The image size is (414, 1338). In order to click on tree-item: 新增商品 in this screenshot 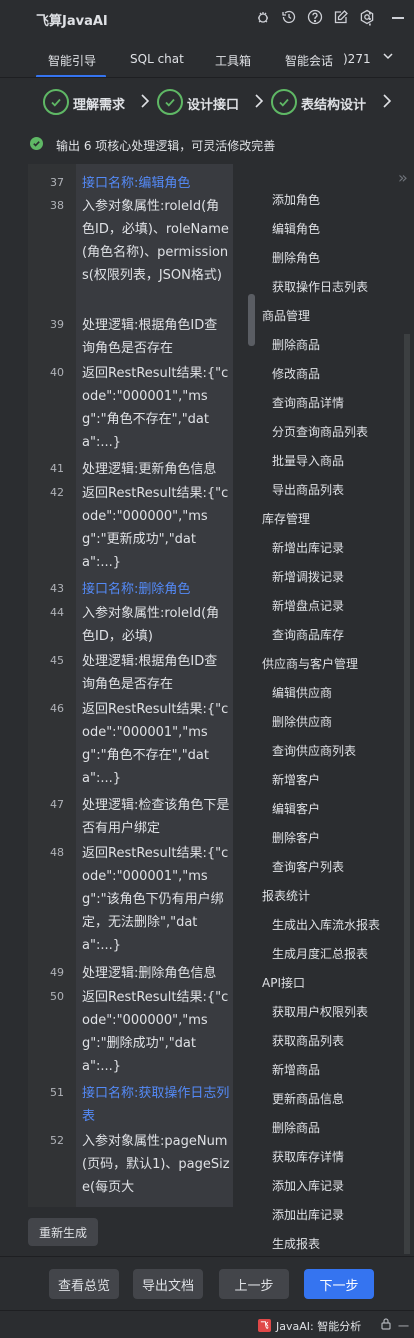, I will do `click(296, 1069)`.